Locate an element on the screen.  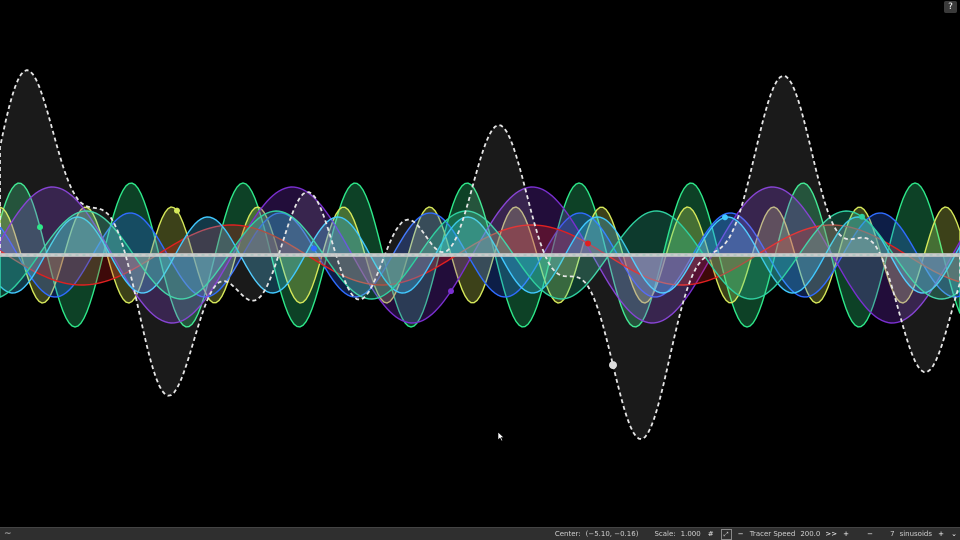
tracer-speed-value: 200.0 is located at coordinates (810, 534).